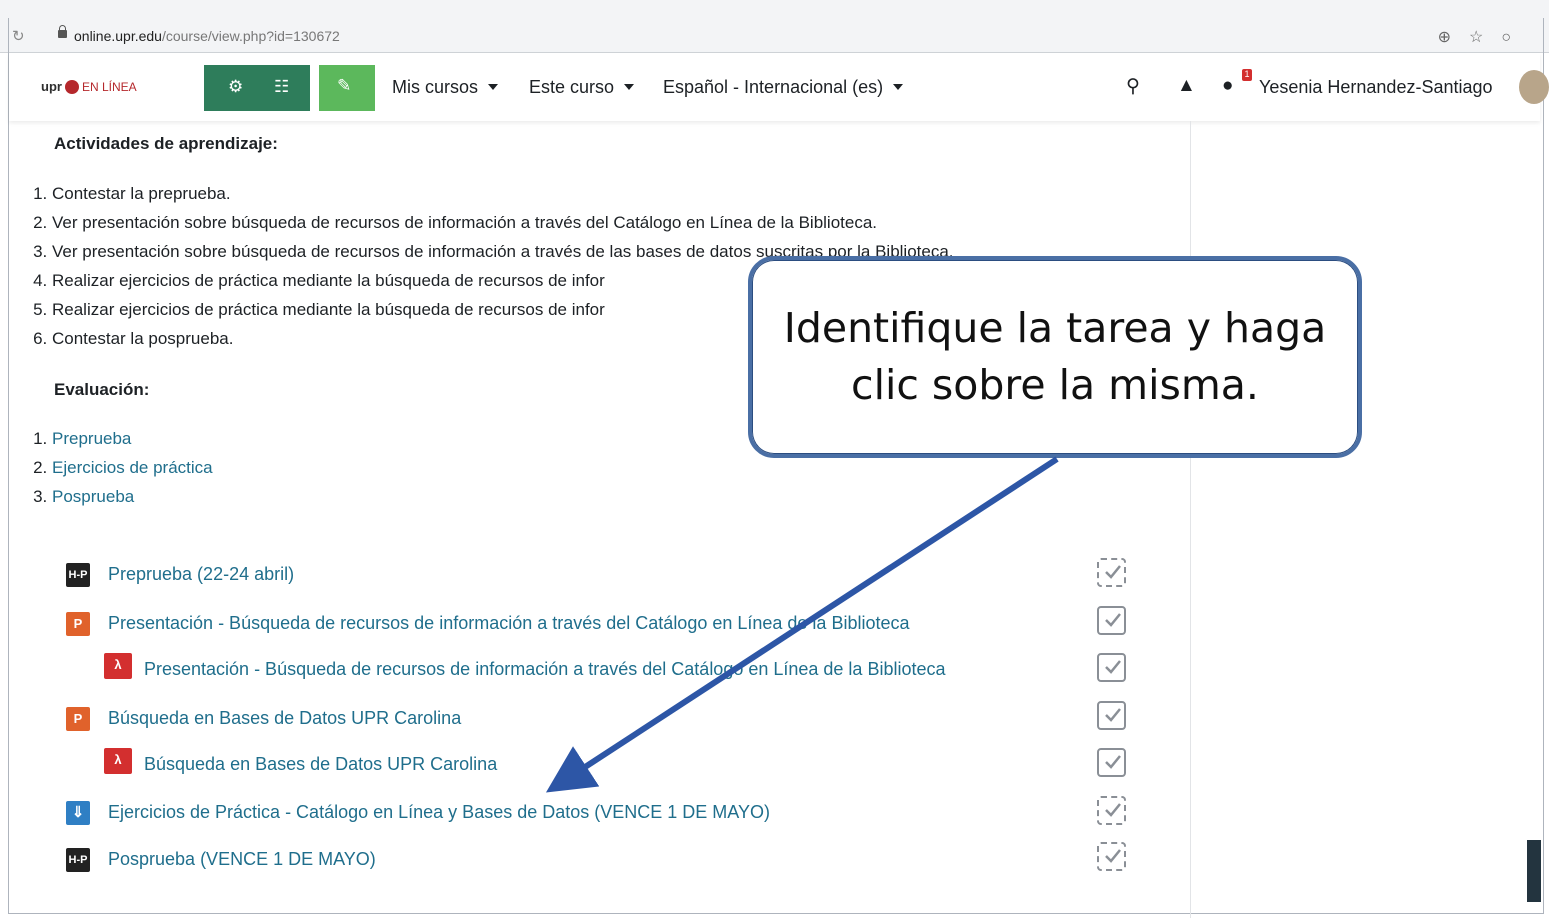 The height and width of the screenshot is (918, 1549). I want to click on arrow-line, so click(802, 624).